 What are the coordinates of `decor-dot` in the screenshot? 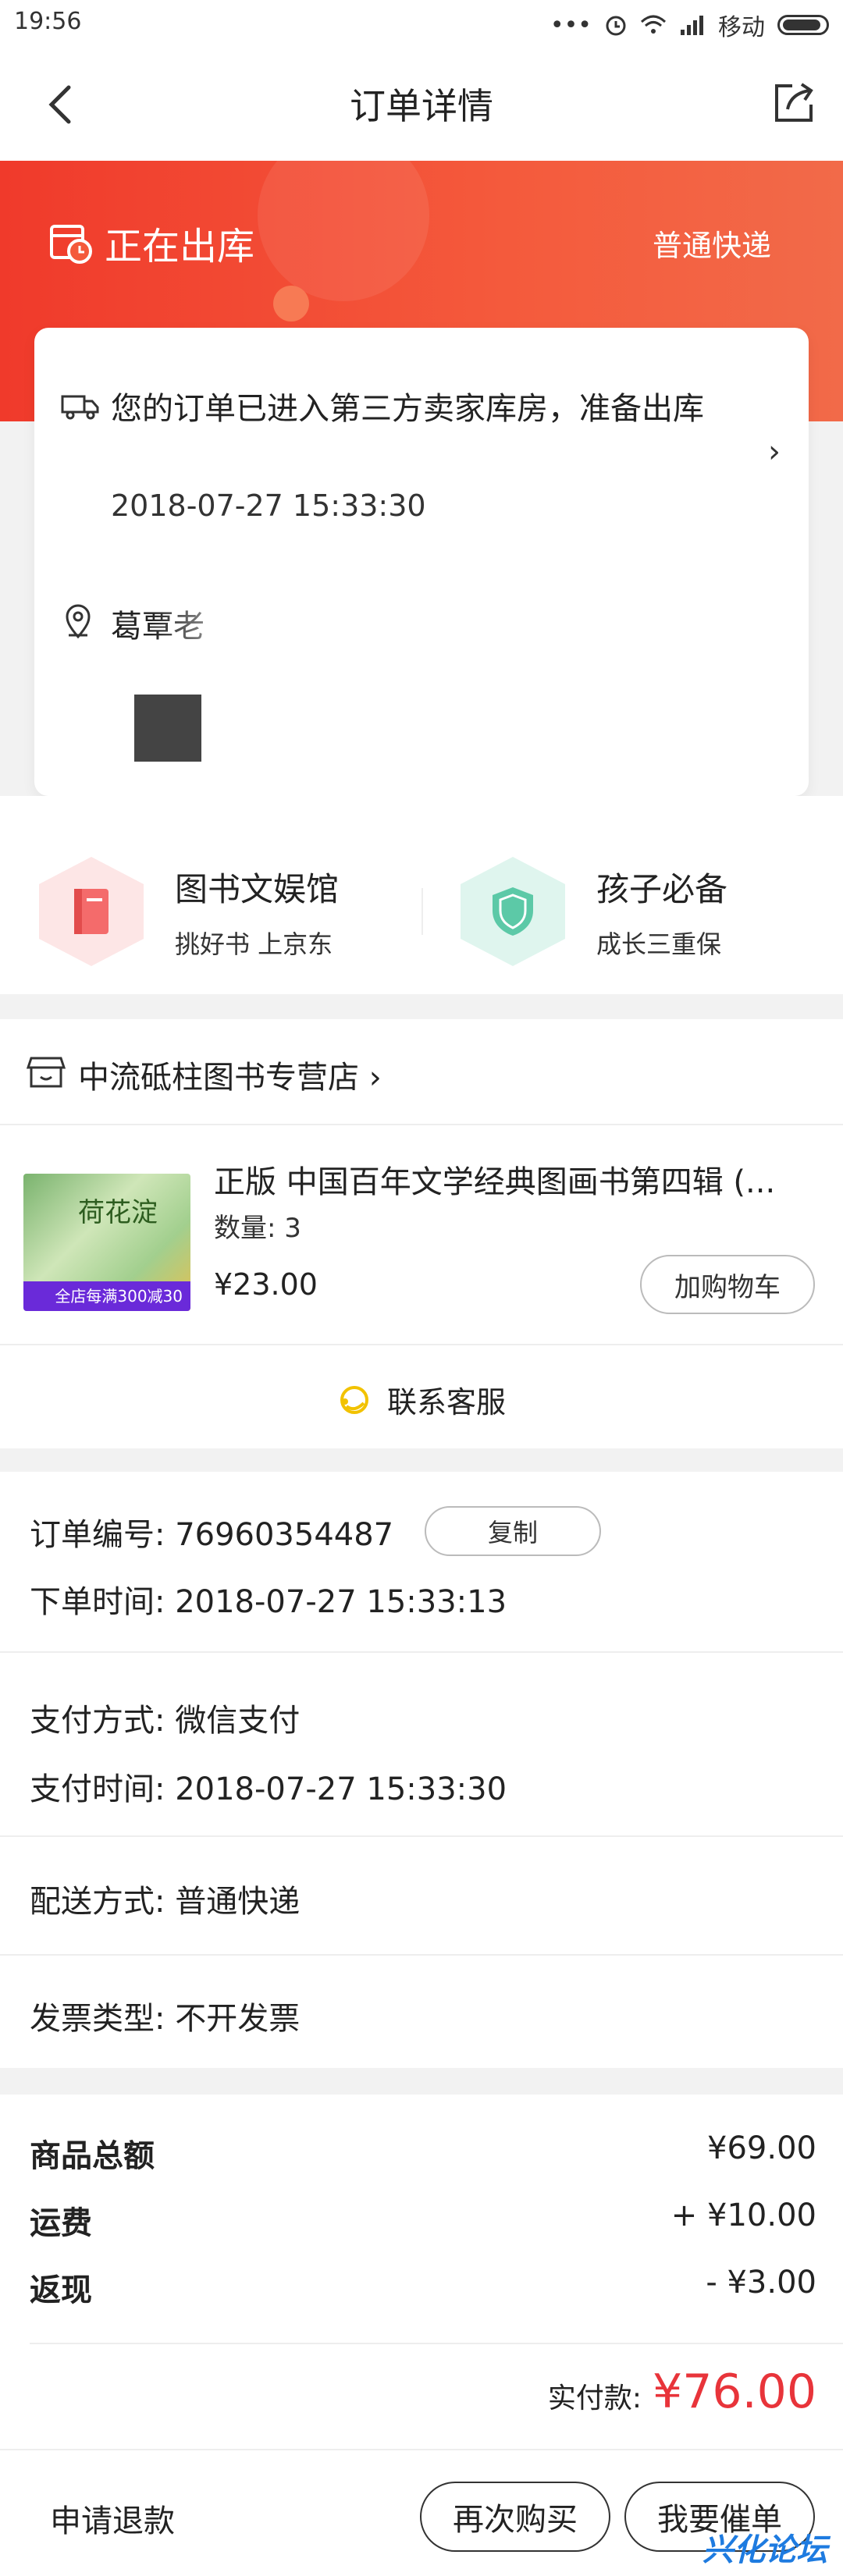 It's located at (291, 304).